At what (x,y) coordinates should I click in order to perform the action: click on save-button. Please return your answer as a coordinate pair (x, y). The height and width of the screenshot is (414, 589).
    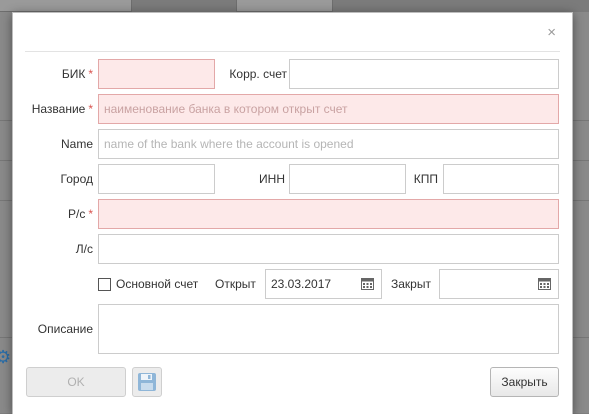
    Looking at the image, I should click on (147, 382).